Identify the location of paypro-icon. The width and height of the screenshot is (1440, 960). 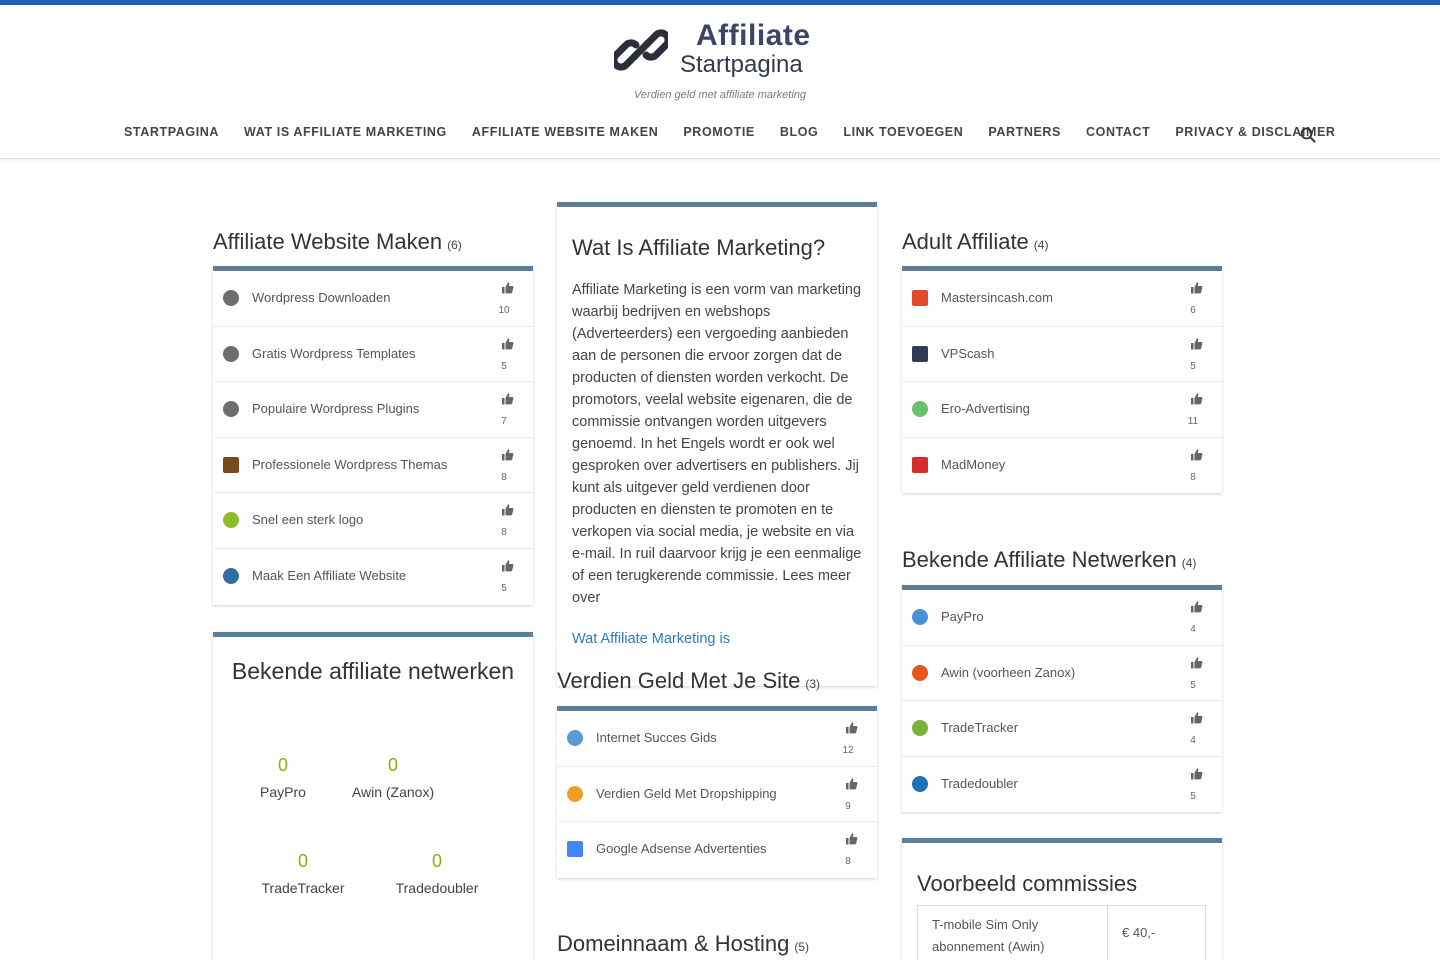
(920, 617).